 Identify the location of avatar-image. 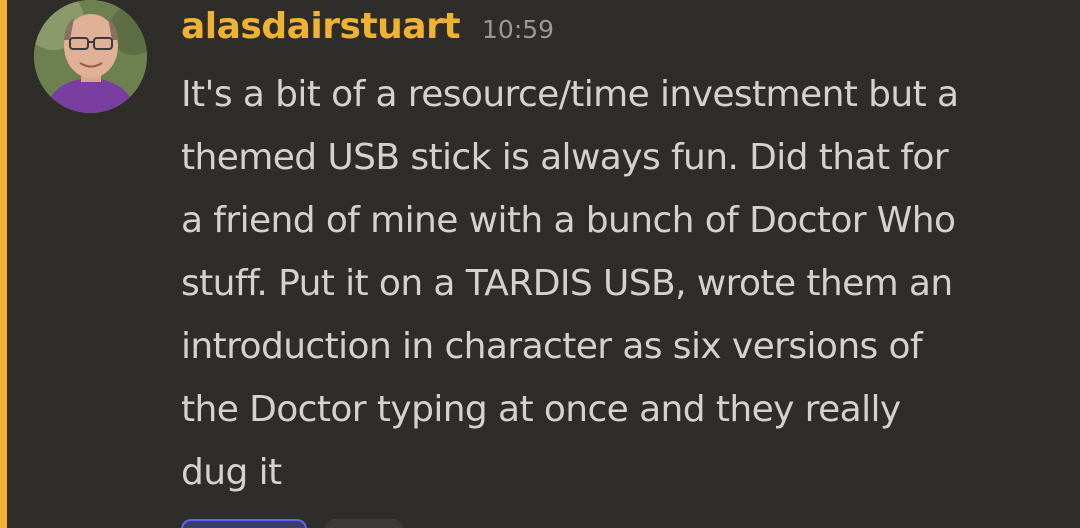
(90, 56).